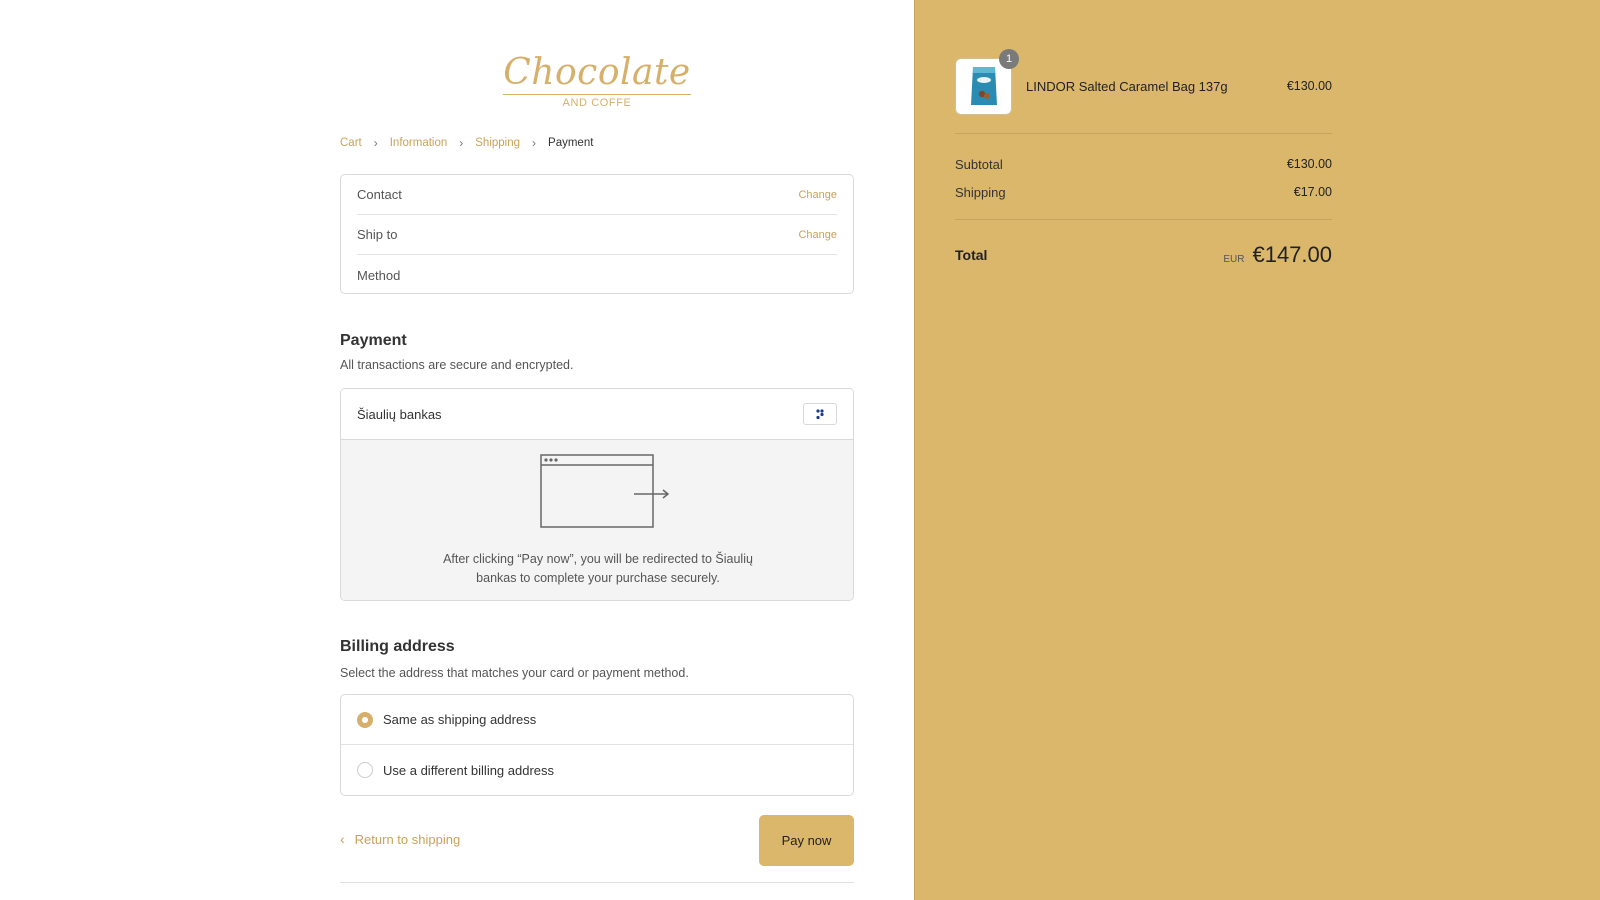  What do you see at coordinates (597, 103) in the screenshot?
I see `logo-tagline: AND COFFE` at bounding box center [597, 103].